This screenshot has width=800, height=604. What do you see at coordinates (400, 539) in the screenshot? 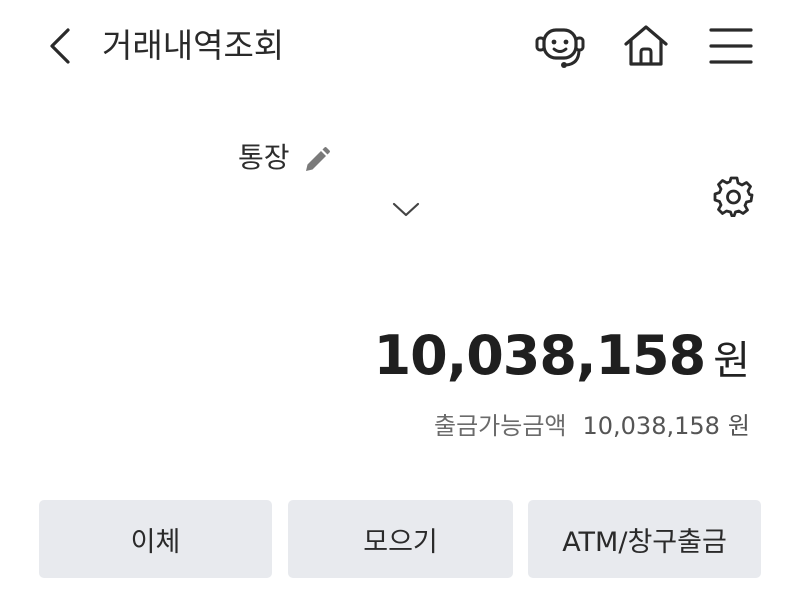
I see `collect-button: 모으기` at bounding box center [400, 539].